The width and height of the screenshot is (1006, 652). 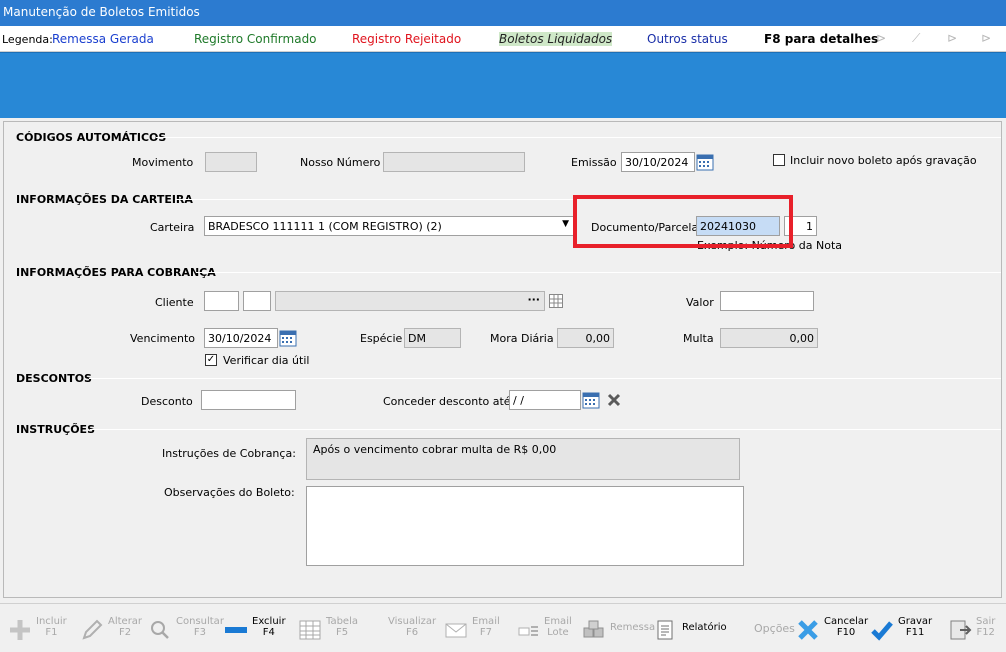 I want to click on nav-first-icon: ⊳, so click(x=881, y=38).